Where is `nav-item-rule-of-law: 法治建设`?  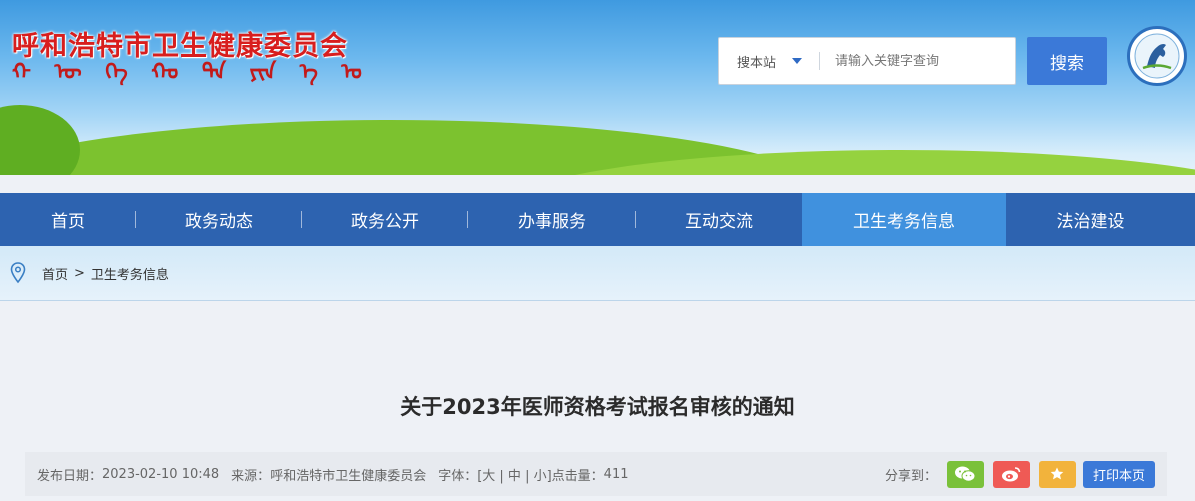 nav-item-rule-of-law: 法治建设 is located at coordinates (1090, 219).